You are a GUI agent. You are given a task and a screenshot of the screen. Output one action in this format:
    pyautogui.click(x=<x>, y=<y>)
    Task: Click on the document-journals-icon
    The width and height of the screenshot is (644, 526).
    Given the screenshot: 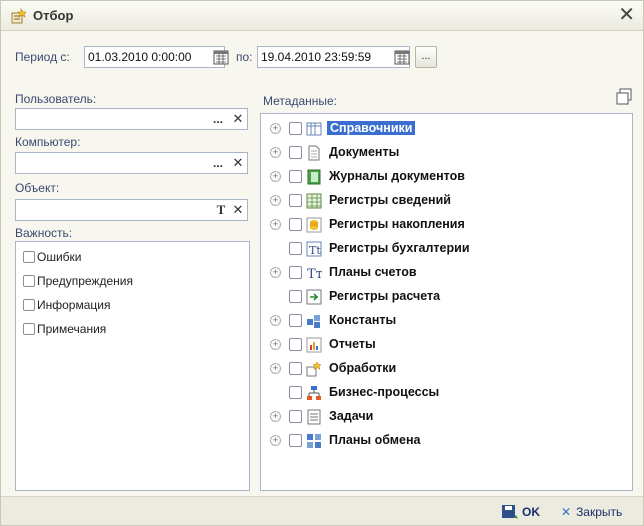 What is the action you would take?
    pyautogui.click(x=314, y=177)
    